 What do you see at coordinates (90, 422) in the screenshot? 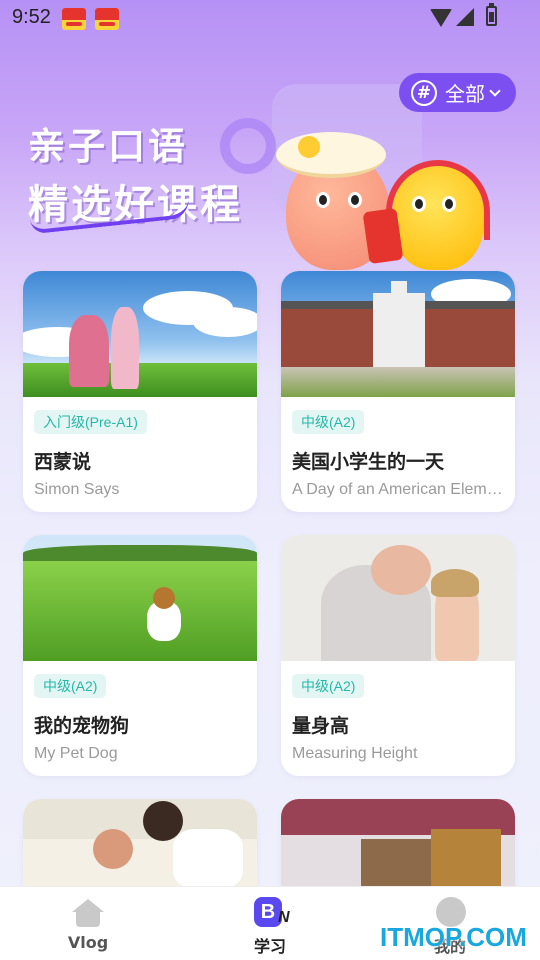
I see `level-badge: 入门级(Pre-A1)` at bounding box center [90, 422].